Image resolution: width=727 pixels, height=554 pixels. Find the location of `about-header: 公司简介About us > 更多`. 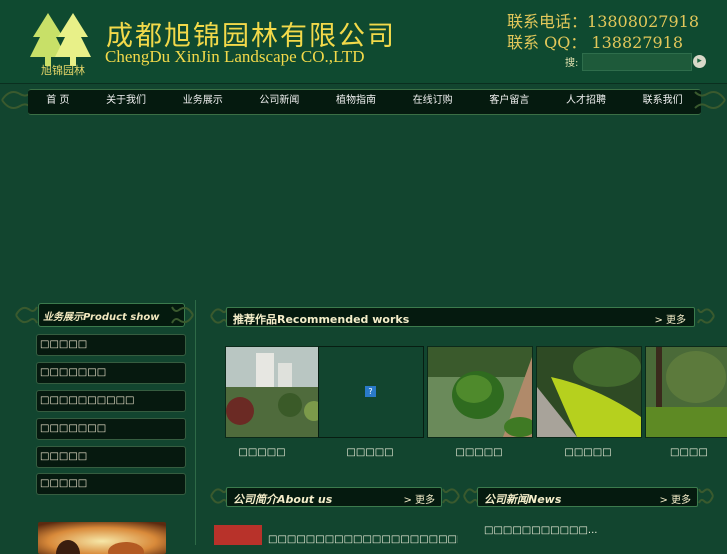

about-header: 公司简介About us > 更多 is located at coordinates (335, 496).